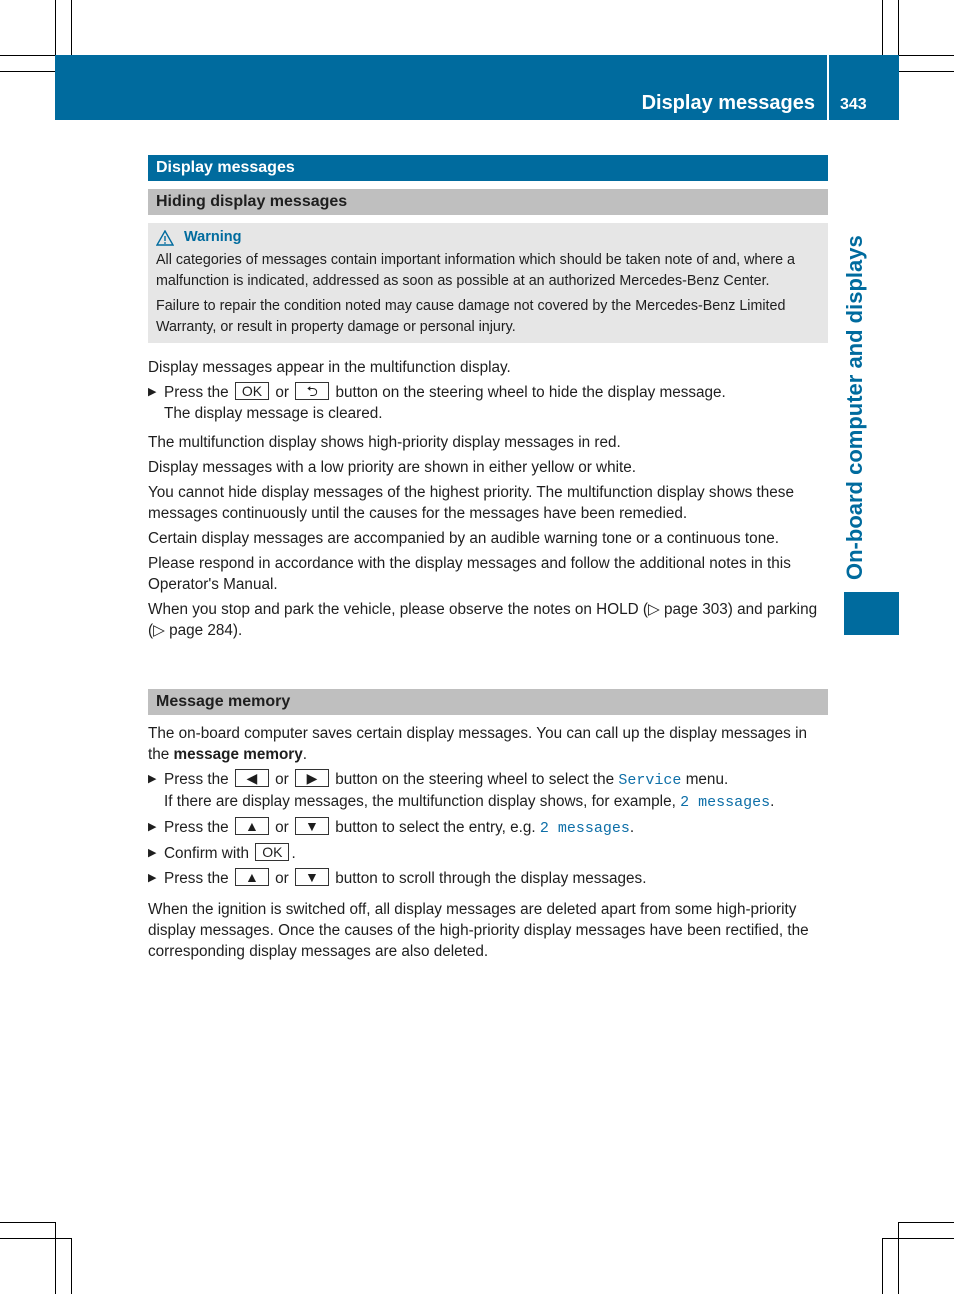  Describe the element at coordinates (273, 413) in the screenshot. I see `step-result: The display message is cleared.` at that location.